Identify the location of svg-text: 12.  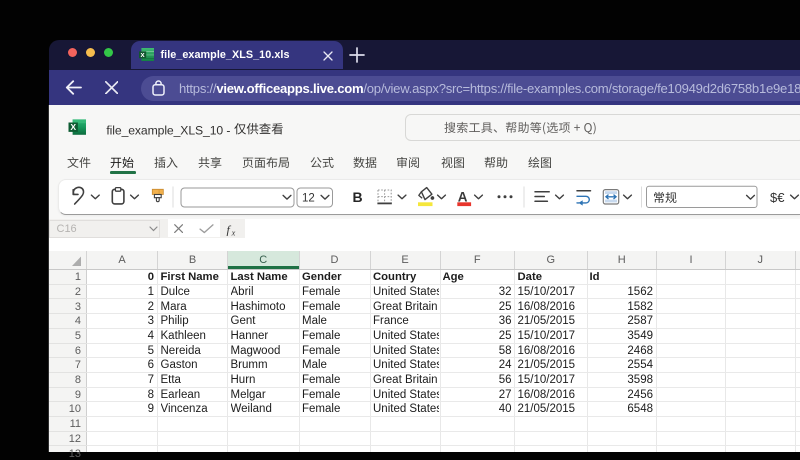
(308, 198).